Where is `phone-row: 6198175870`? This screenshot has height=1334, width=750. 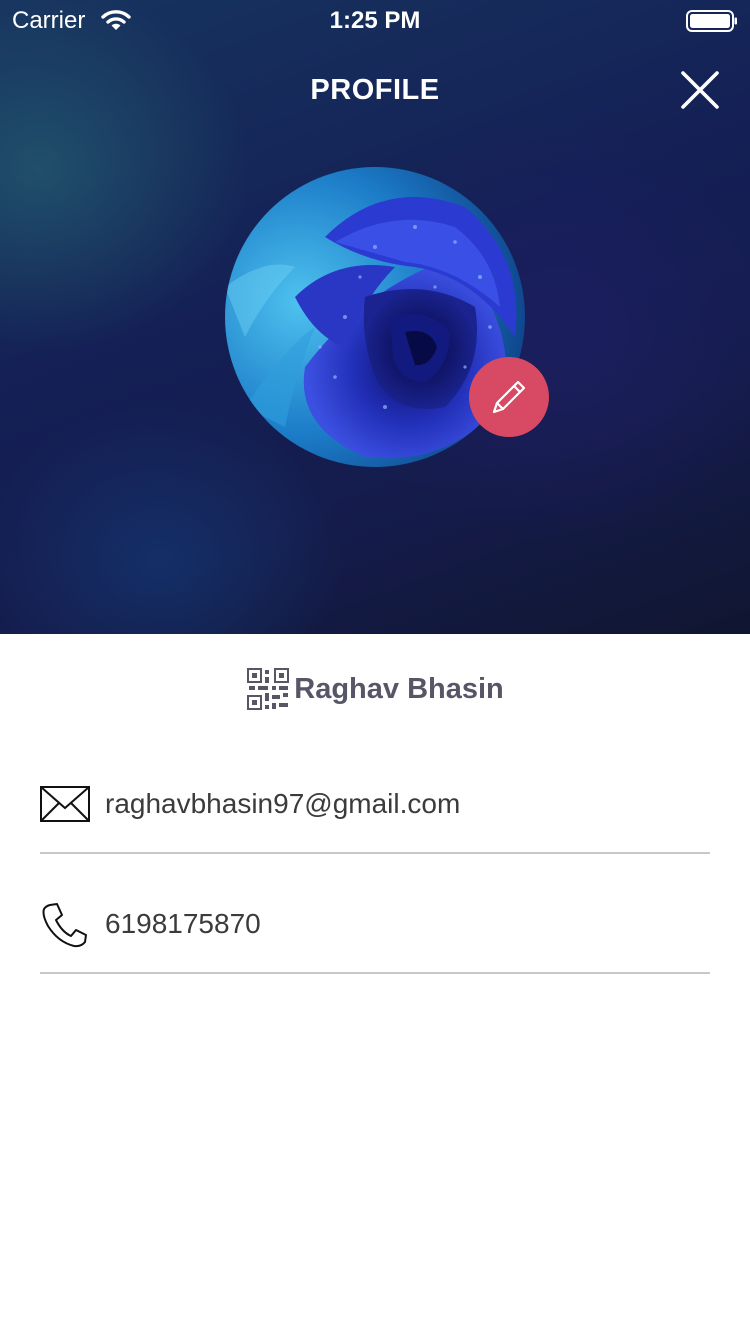
phone-row: 6198175870 is located at coordinates (375, 914).